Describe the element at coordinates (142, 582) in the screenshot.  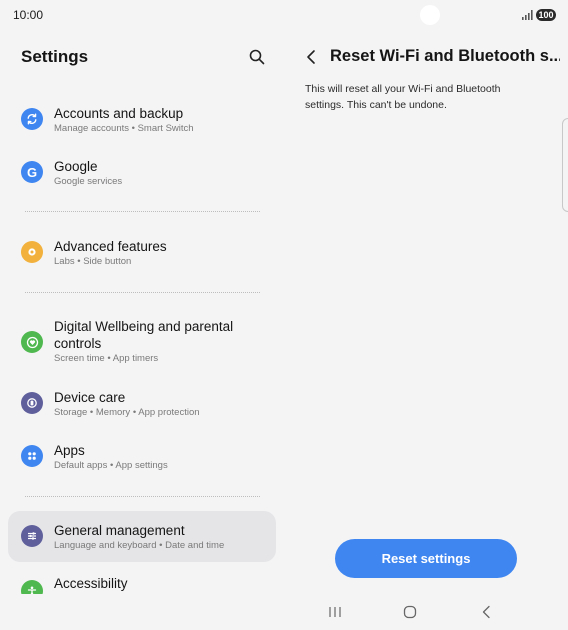
I see `settings-item-accessibility: Accessibility` at that location.